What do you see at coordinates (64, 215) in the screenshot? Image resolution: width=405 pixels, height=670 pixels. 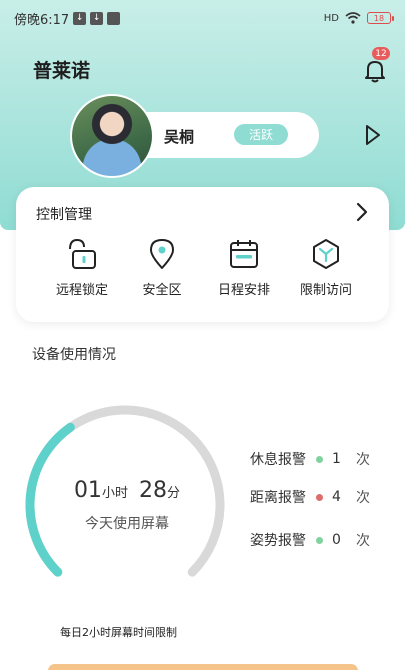 I see `control-title: 控制管理` at bounding box center [64, 215].